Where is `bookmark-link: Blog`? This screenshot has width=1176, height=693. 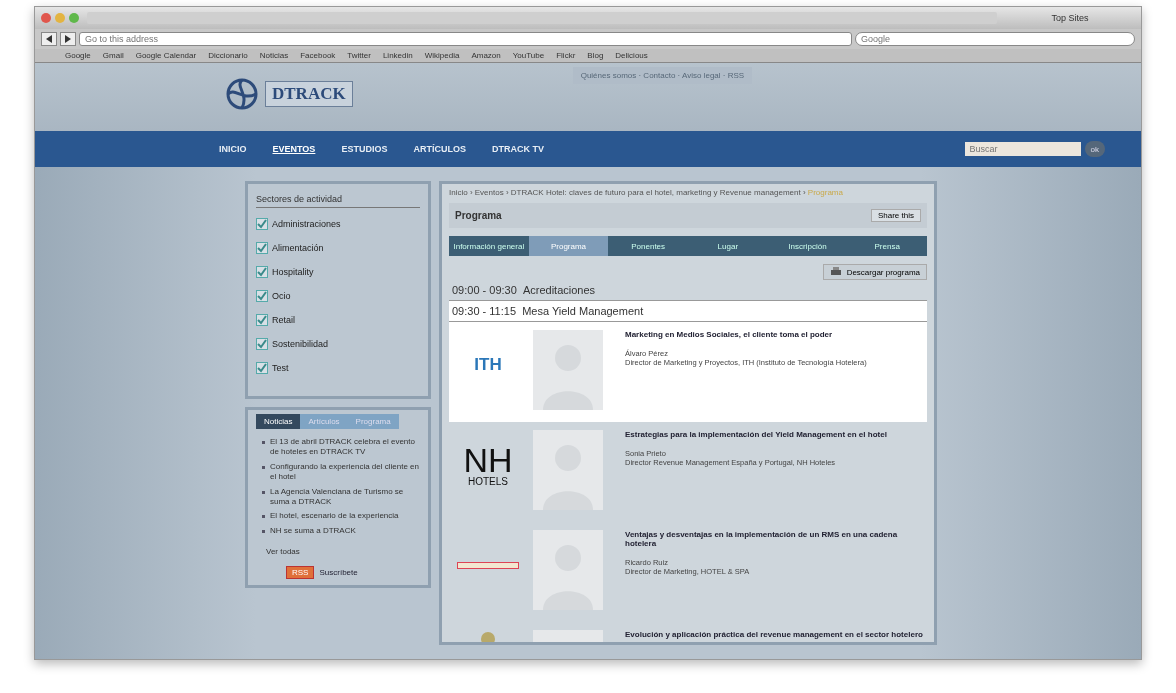 bookmark-link: Blog is located at coordinates (595, 55).